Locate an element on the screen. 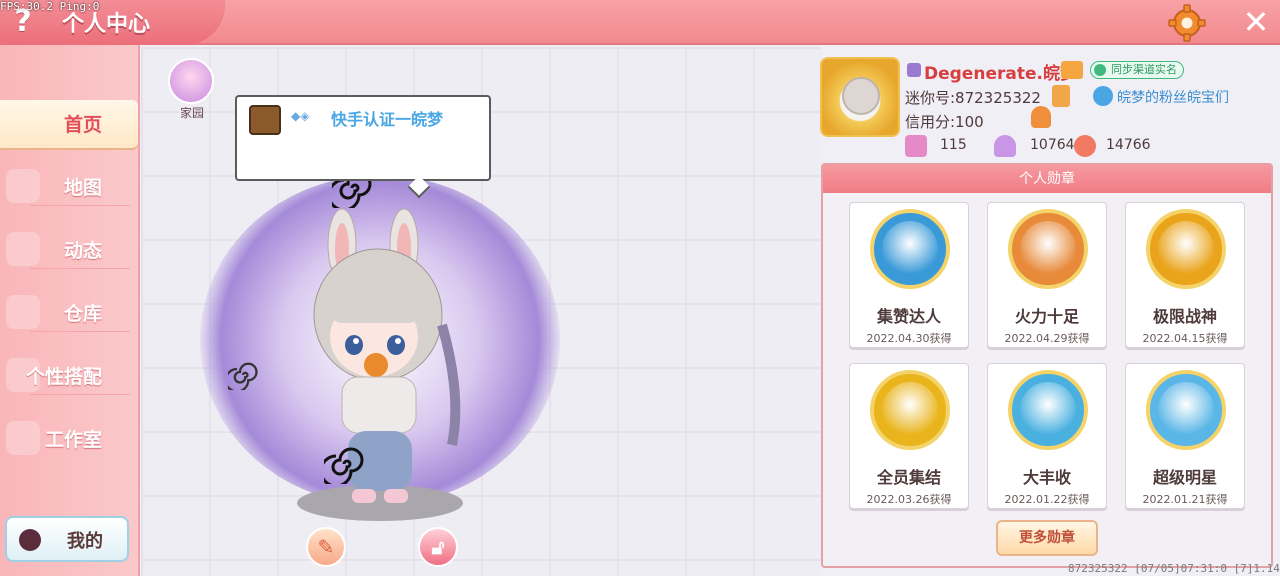 The image size is (1280, 576). home-button: 家园 is located at coordinates (192, 90).